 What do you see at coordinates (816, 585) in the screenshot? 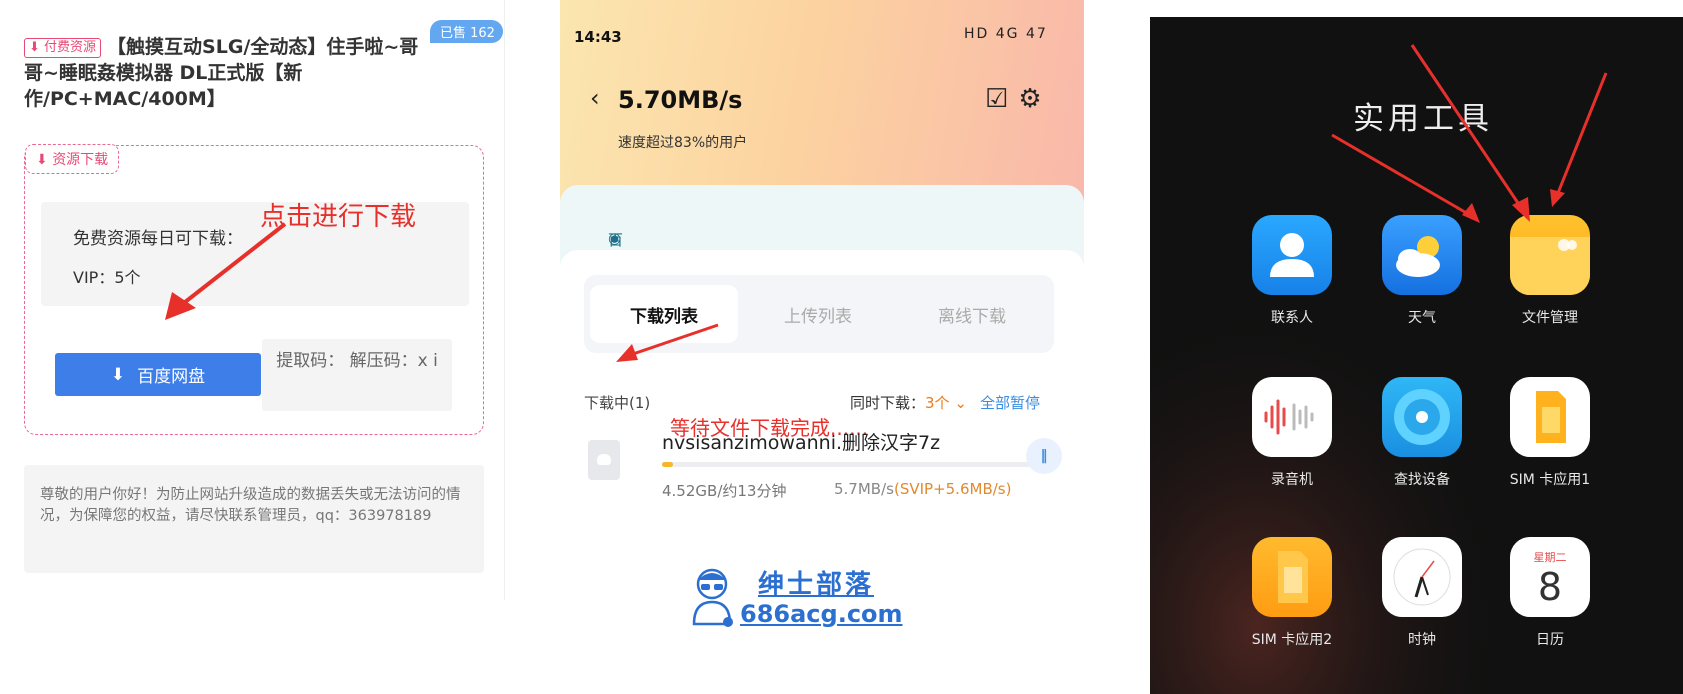
I see `watermark-title: 绅士部落` at bounding box center [816, 585].